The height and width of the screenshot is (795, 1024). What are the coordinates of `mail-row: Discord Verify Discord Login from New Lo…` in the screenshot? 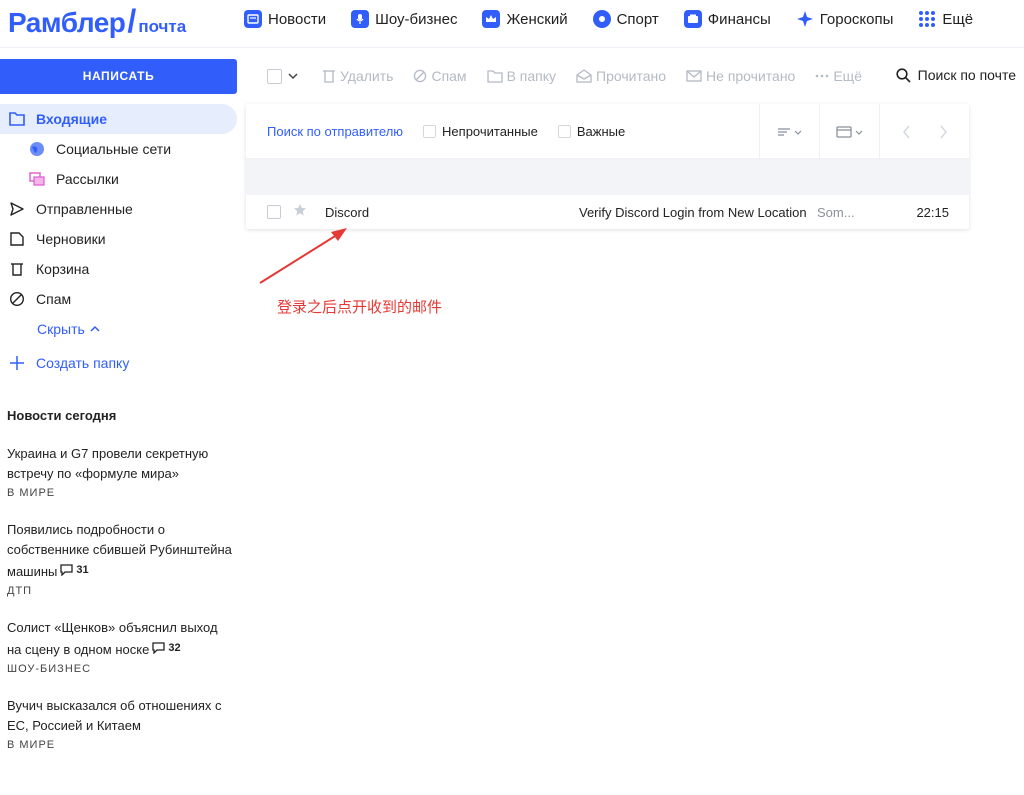 It's located at (607, 212).